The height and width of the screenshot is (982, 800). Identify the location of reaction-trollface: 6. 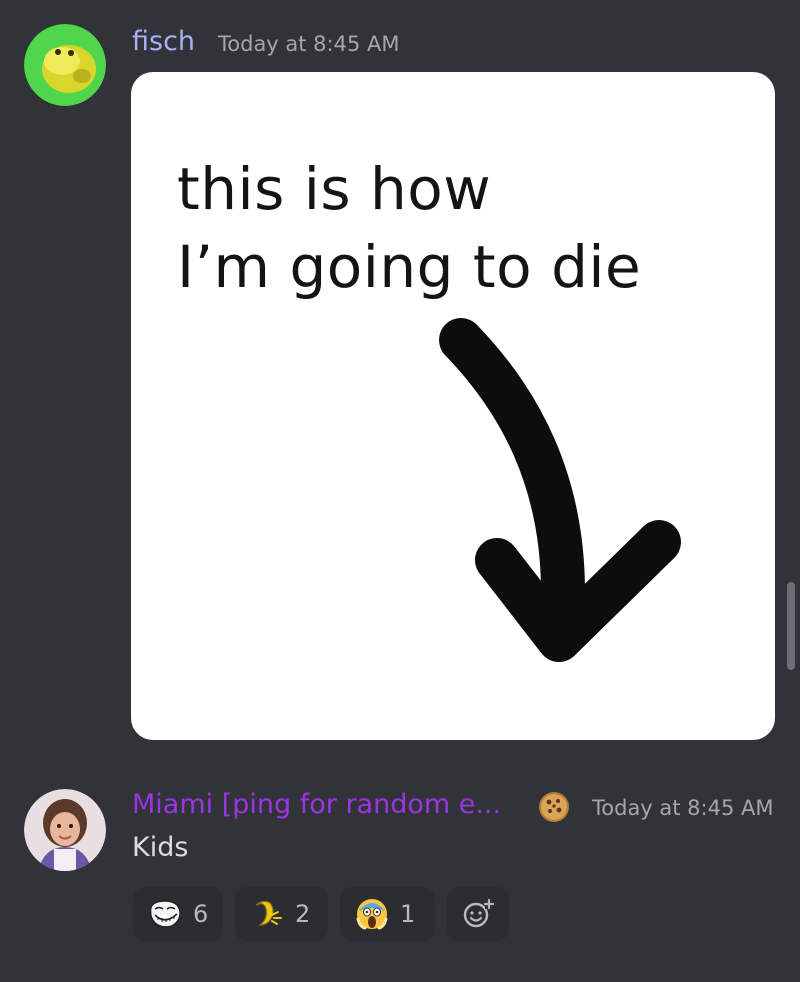
(178, 914).